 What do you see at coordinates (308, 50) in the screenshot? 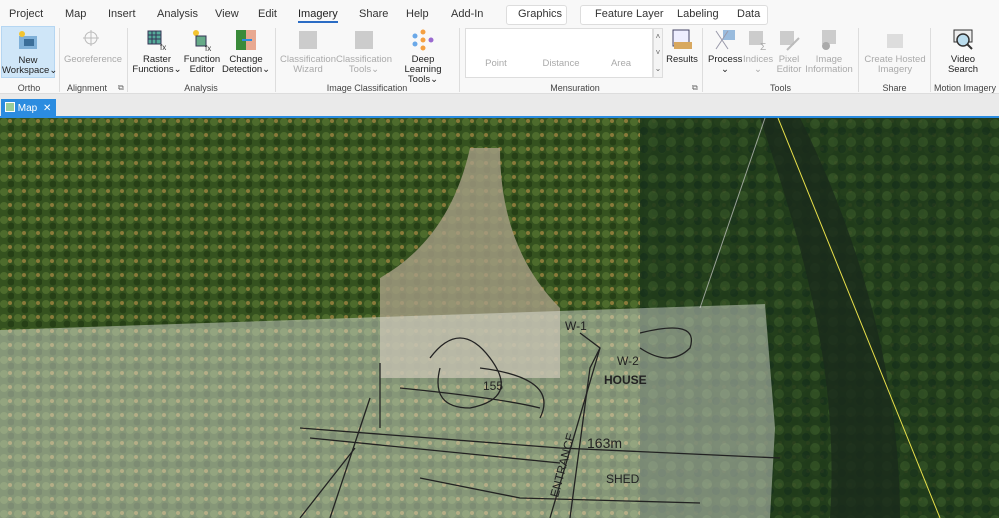
I see `classification-wizard-button: Classification Wizard` at bounding box center [308, 50].